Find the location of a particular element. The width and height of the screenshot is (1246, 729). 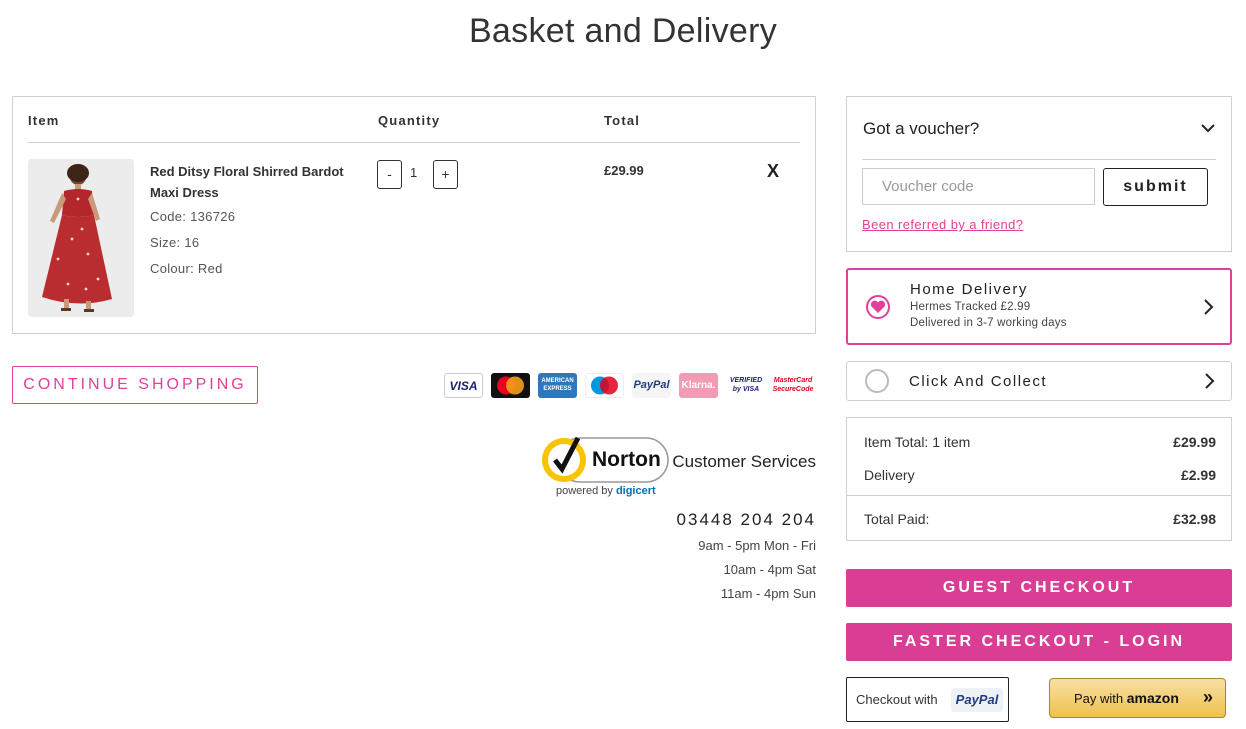

item-total-row: Item Total: 1 item £29.99 is located at coordinates (1040, 442).